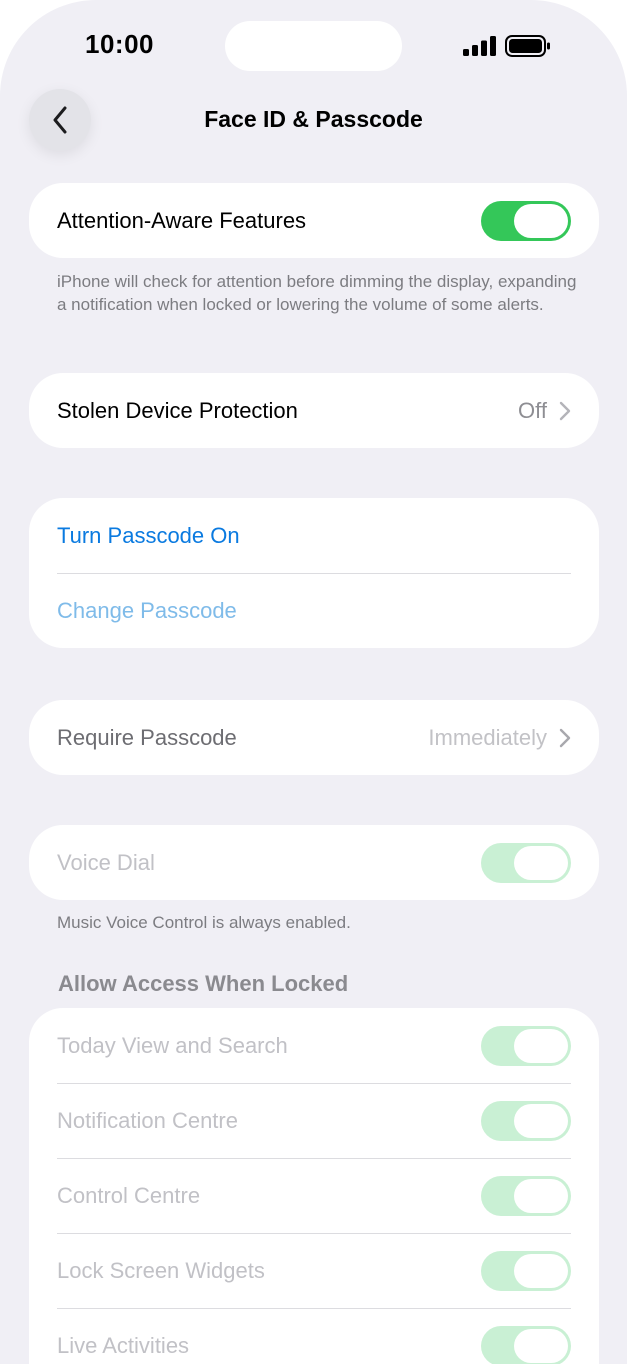  I want to click on attention-aware-label: Attention-Aware Features, so click(182, 220).